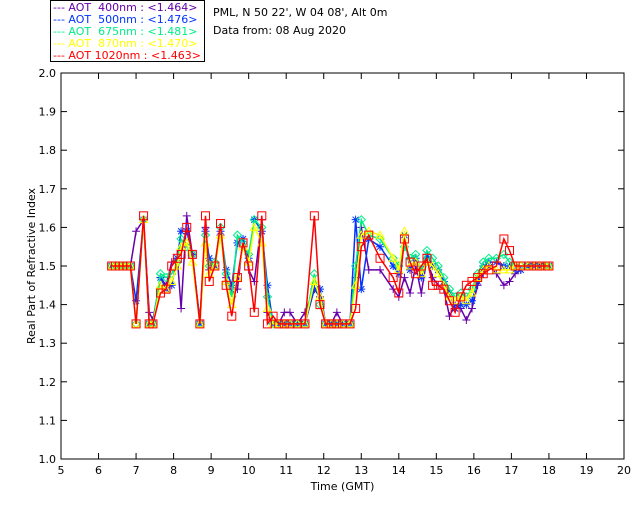 The width and height of the screenshot is (640, 512). I want to click on y-tick-label: 1.0, so click(48, 459).